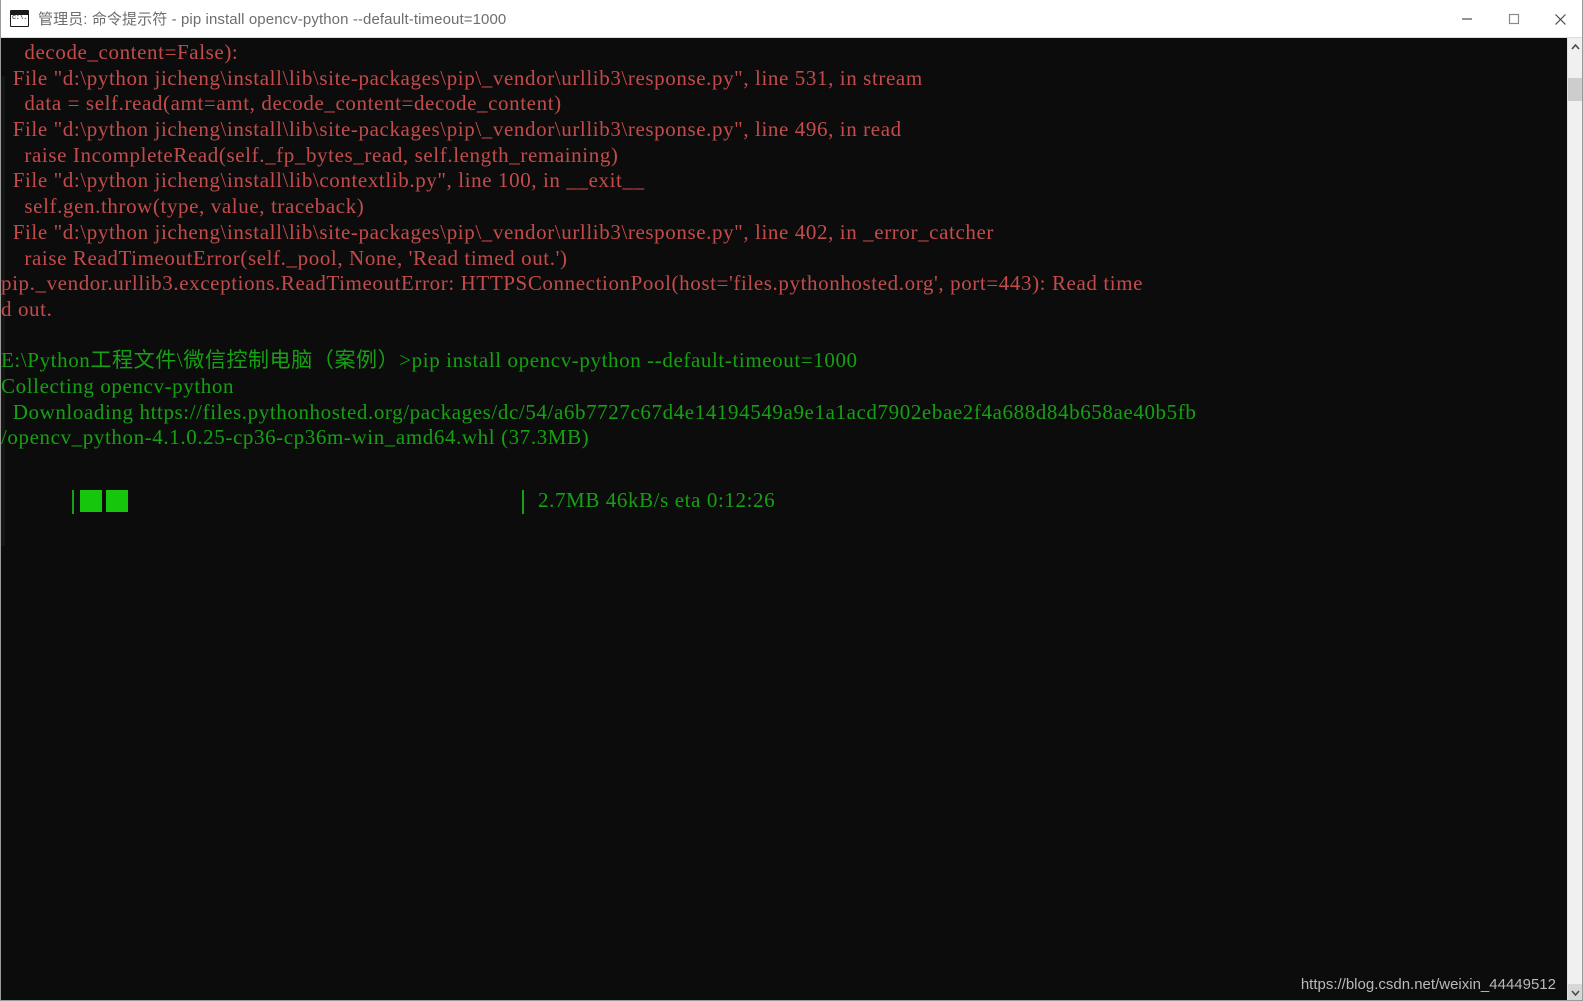 Image resolution: width=1583 pixels, height=1001 pixels. I want to click on maximize-icon, so click(1513, 19).